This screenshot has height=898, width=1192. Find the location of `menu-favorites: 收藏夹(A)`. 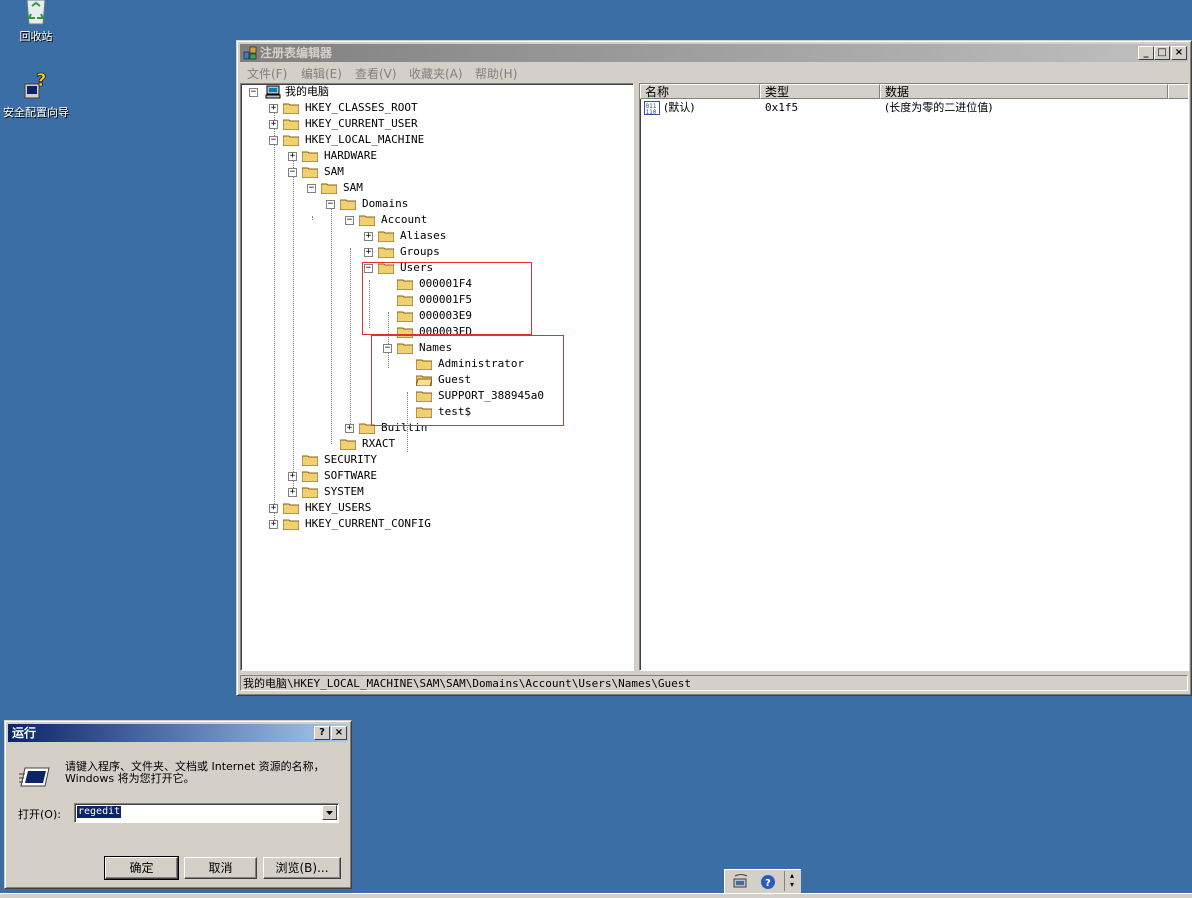

menu-favorites: 收藏夹(A) is located at coordinates (436, 73).